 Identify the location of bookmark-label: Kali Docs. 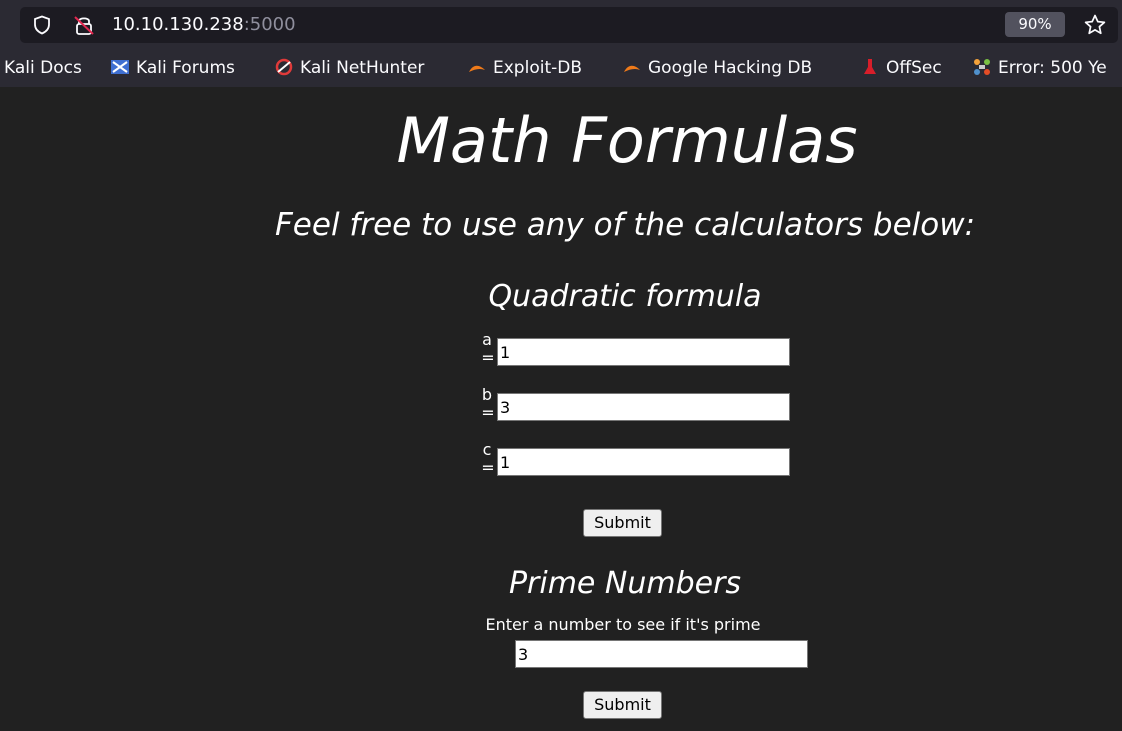
(43, 68).